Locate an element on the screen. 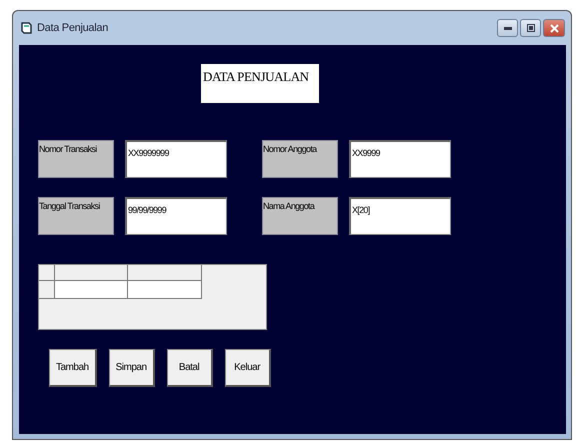 This screenshot has width=585, height=448. form-button: Simpan is located at coordinates (131, 368).